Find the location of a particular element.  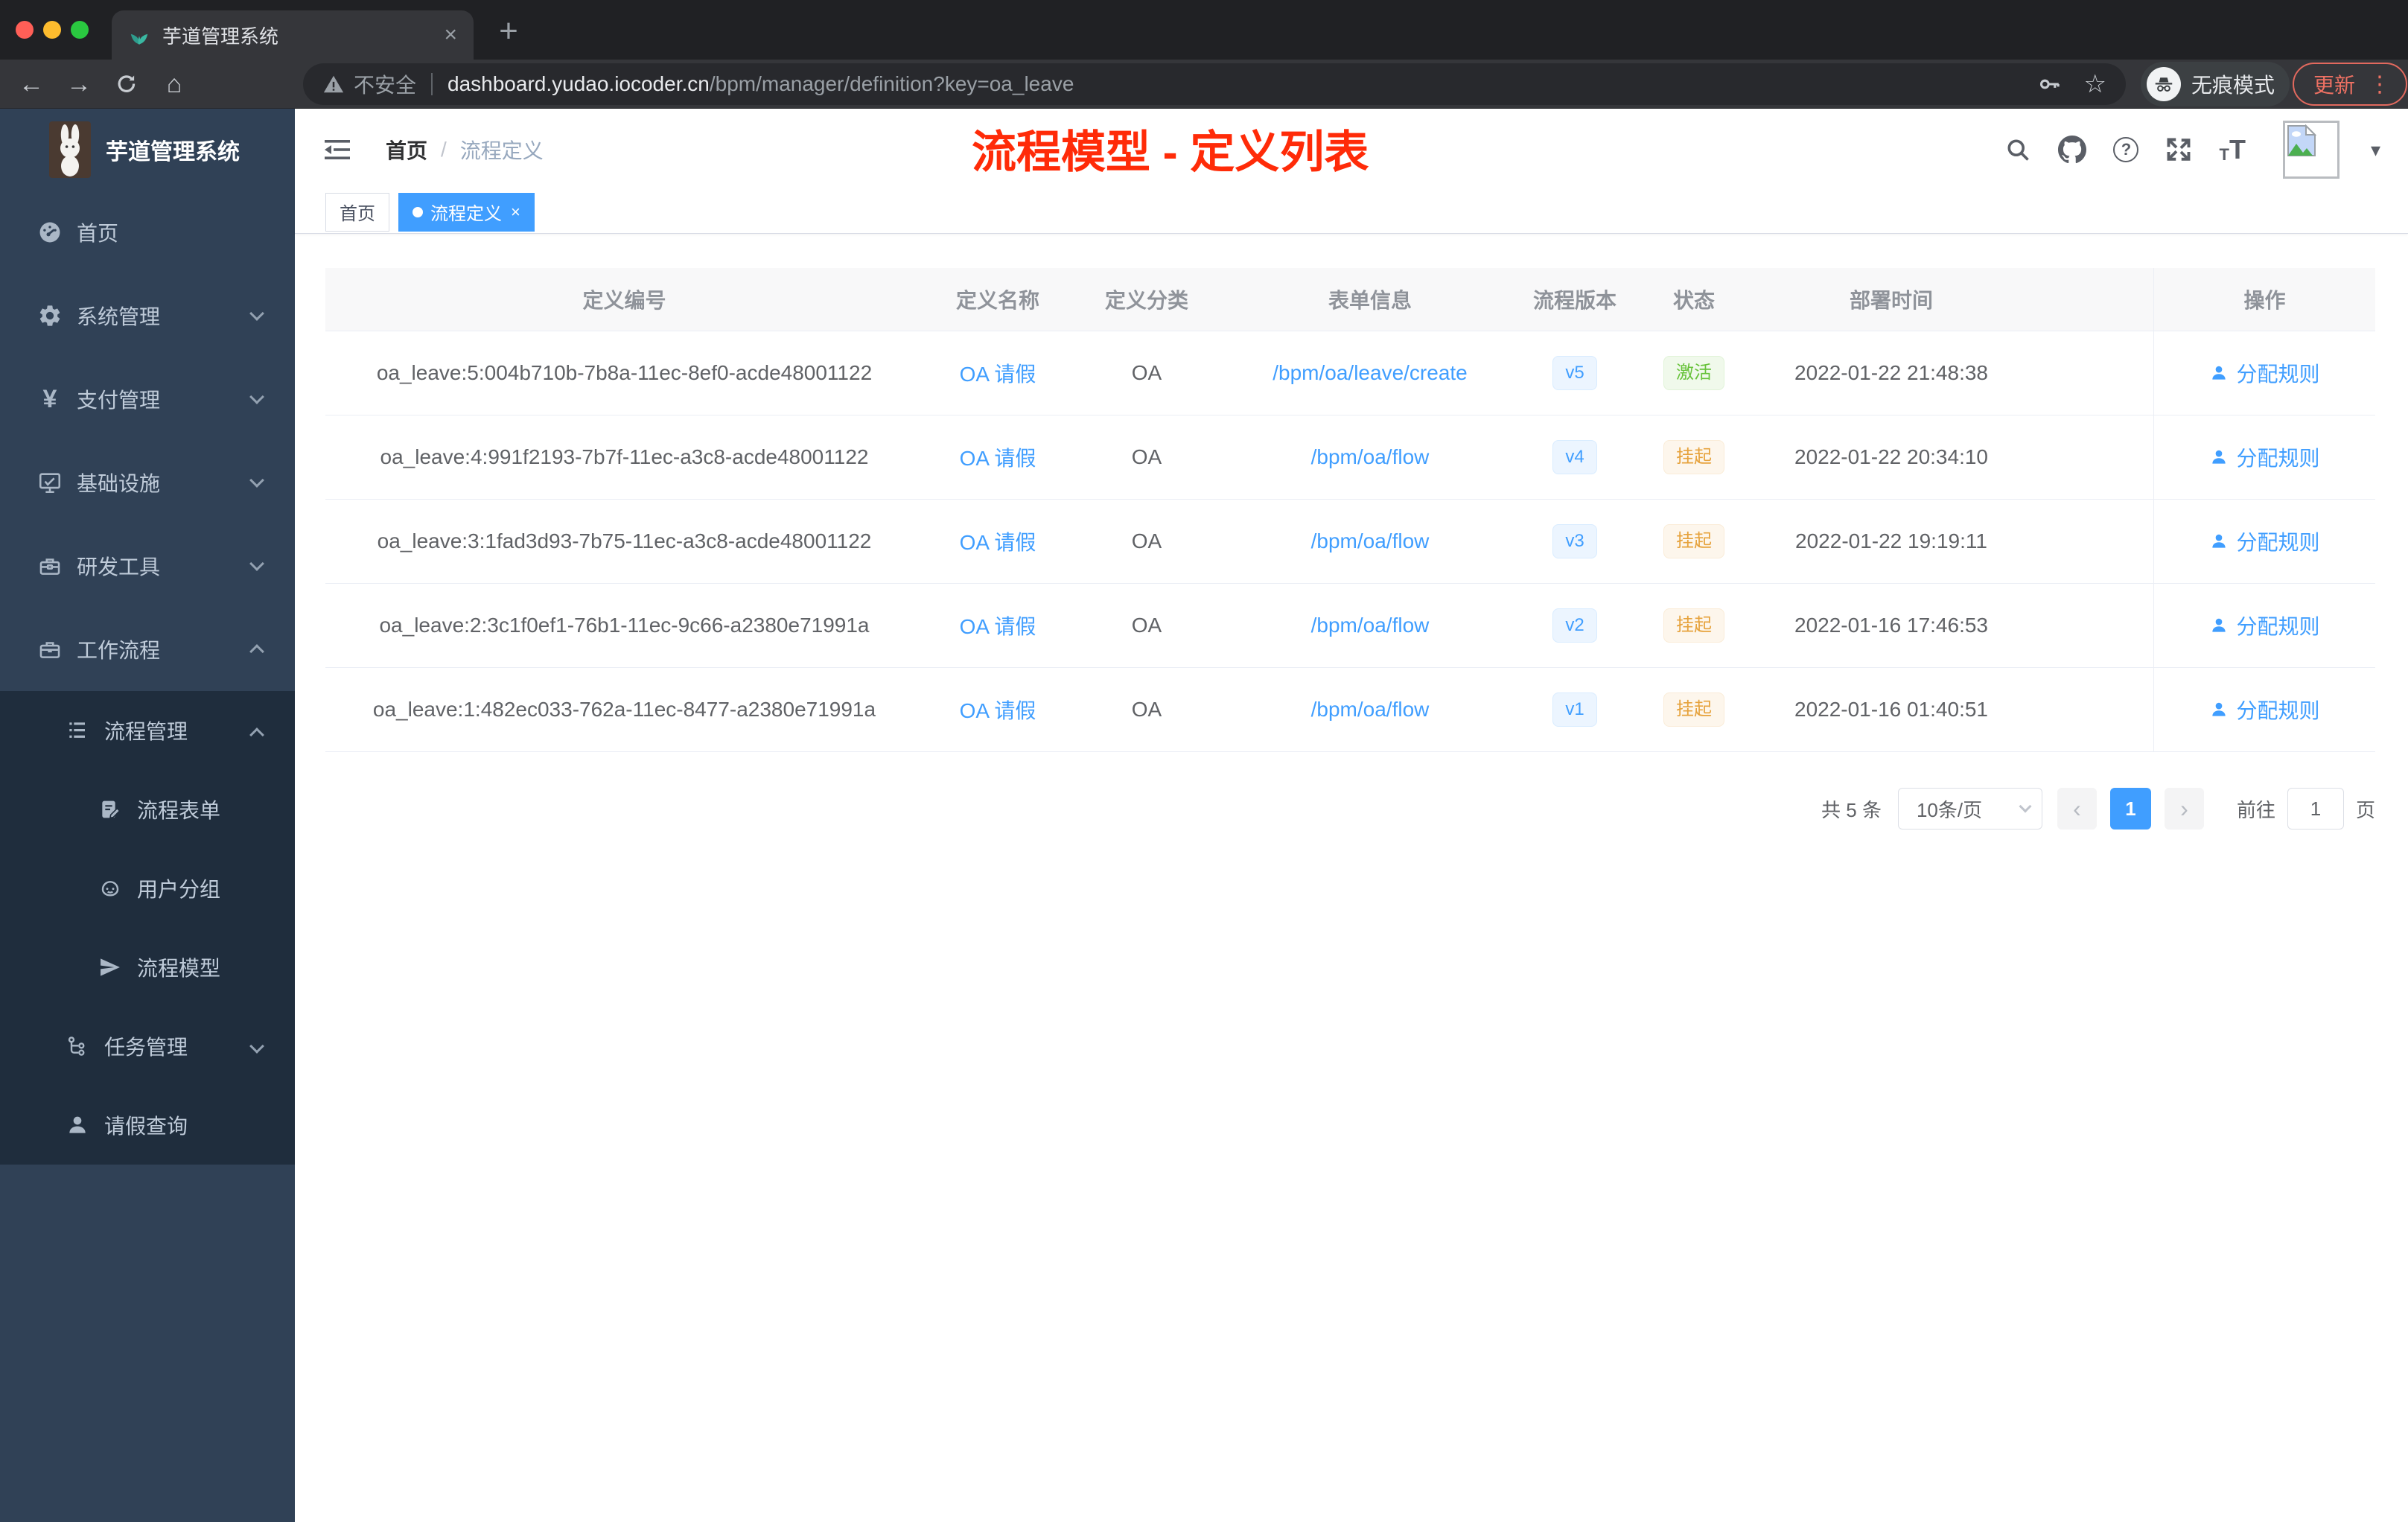

page-size-value: 10条/页 is located at coordinates (1949, 809).